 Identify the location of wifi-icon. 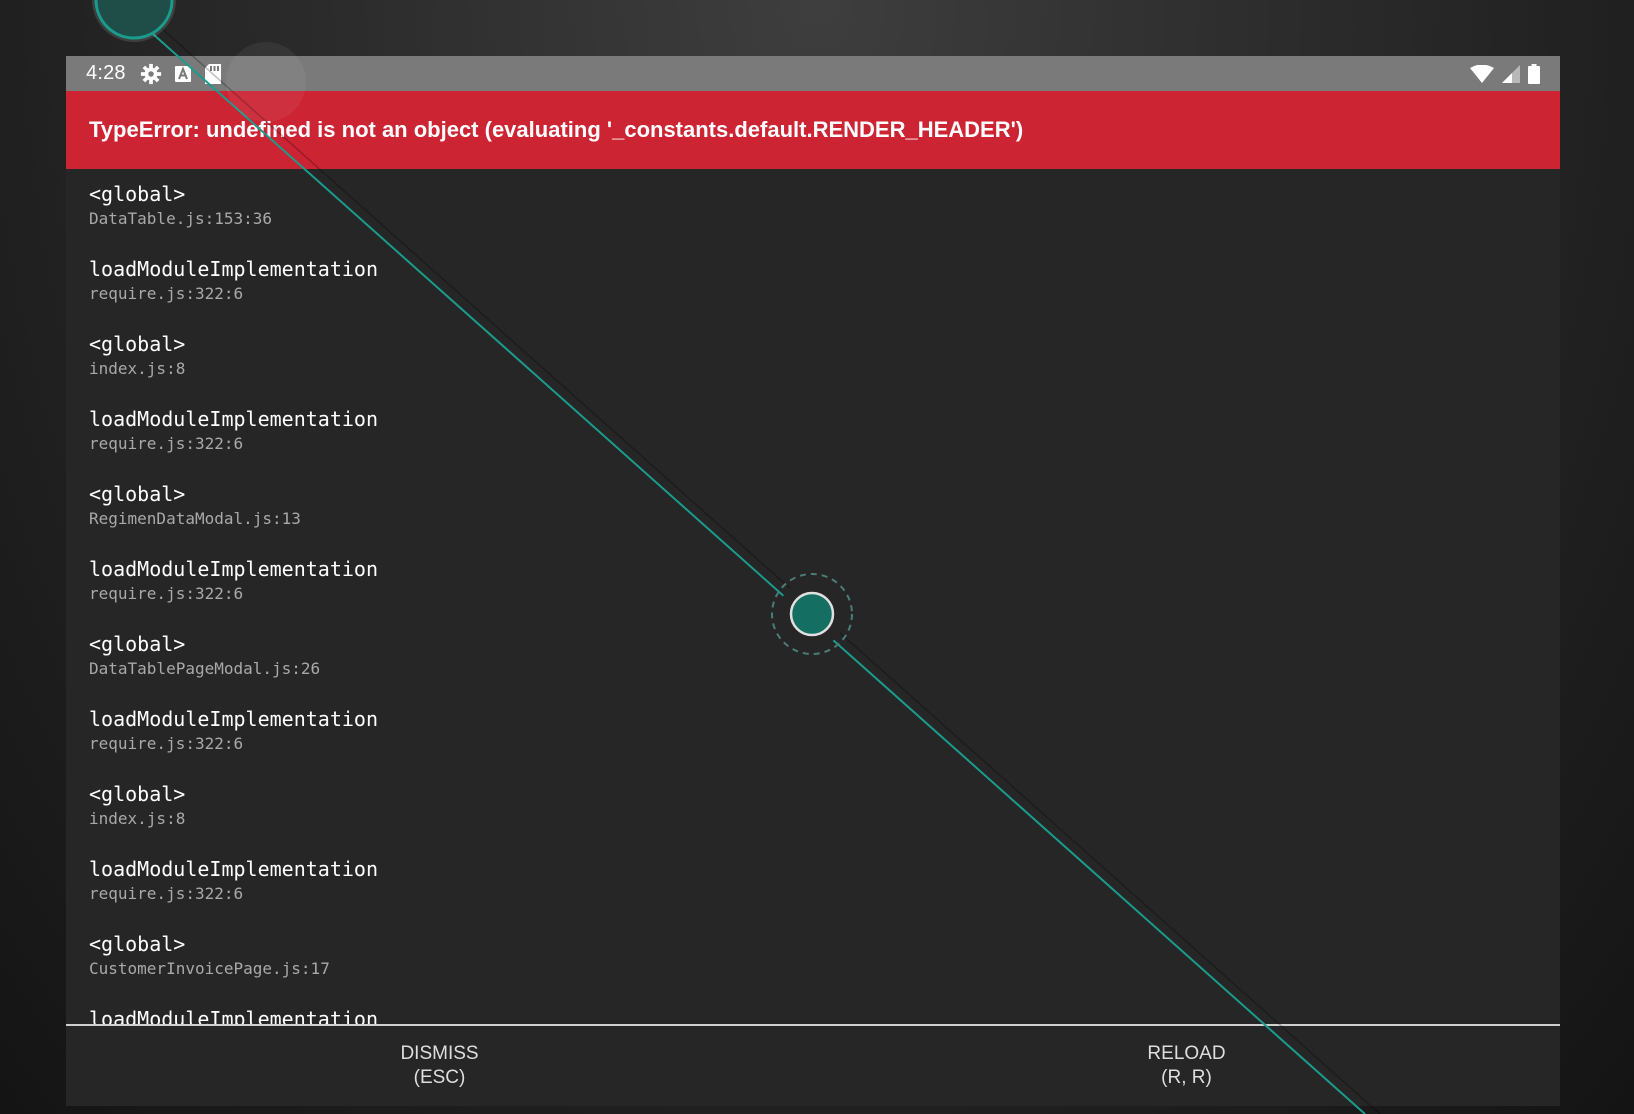
(1482, 73).